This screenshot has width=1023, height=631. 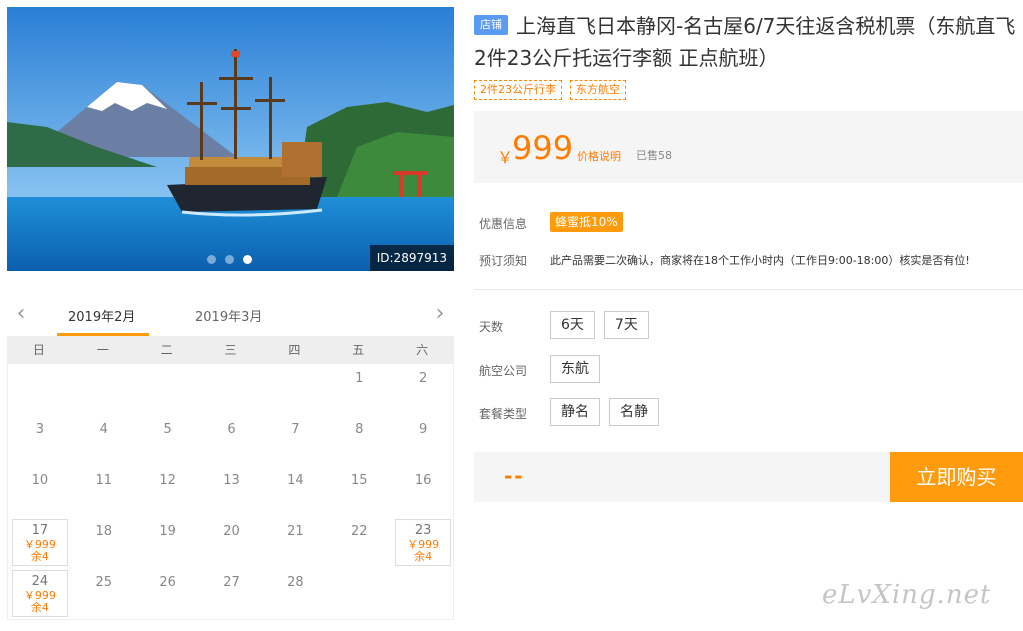 What do you see at coordinates (572, 325) in the screenshot?
I see `option-6-days: 6天` at bounding box center [572, 325].